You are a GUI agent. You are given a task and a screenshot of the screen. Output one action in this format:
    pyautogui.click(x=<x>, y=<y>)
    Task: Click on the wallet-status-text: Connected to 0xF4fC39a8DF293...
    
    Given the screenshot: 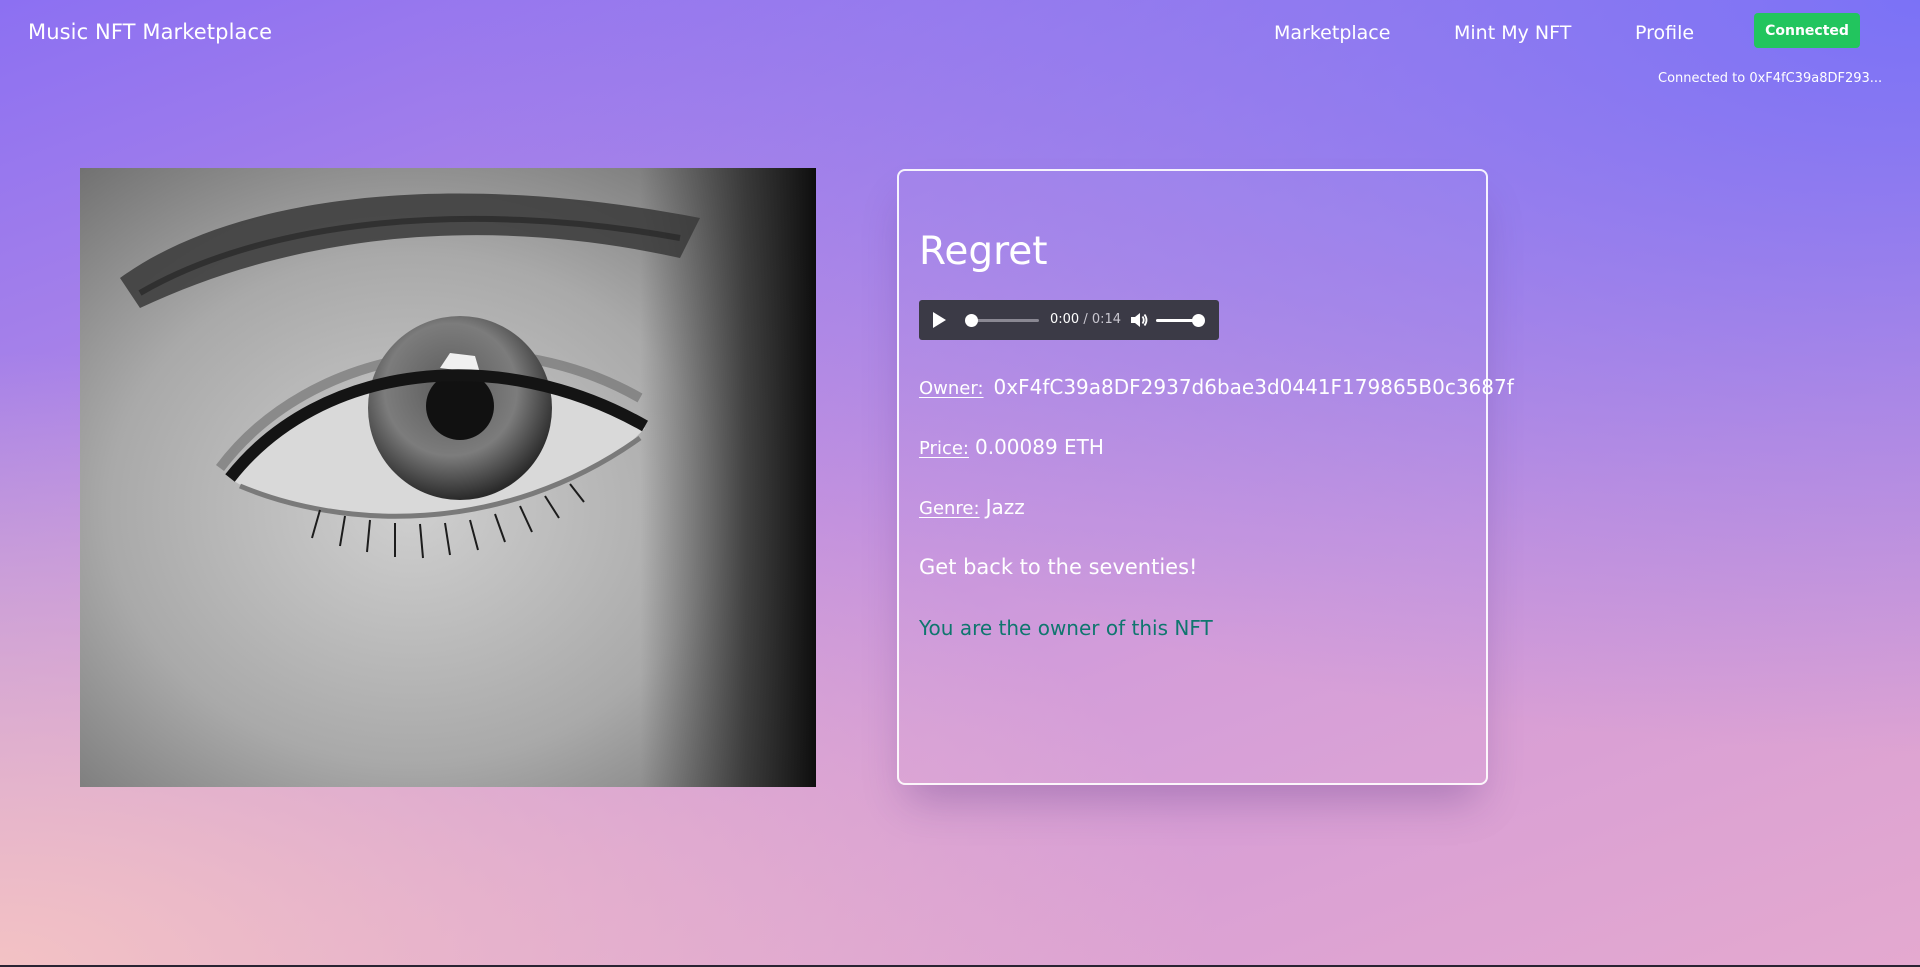 What is the action you would take?
    pyautogui.click(x=1770, y=78)
    